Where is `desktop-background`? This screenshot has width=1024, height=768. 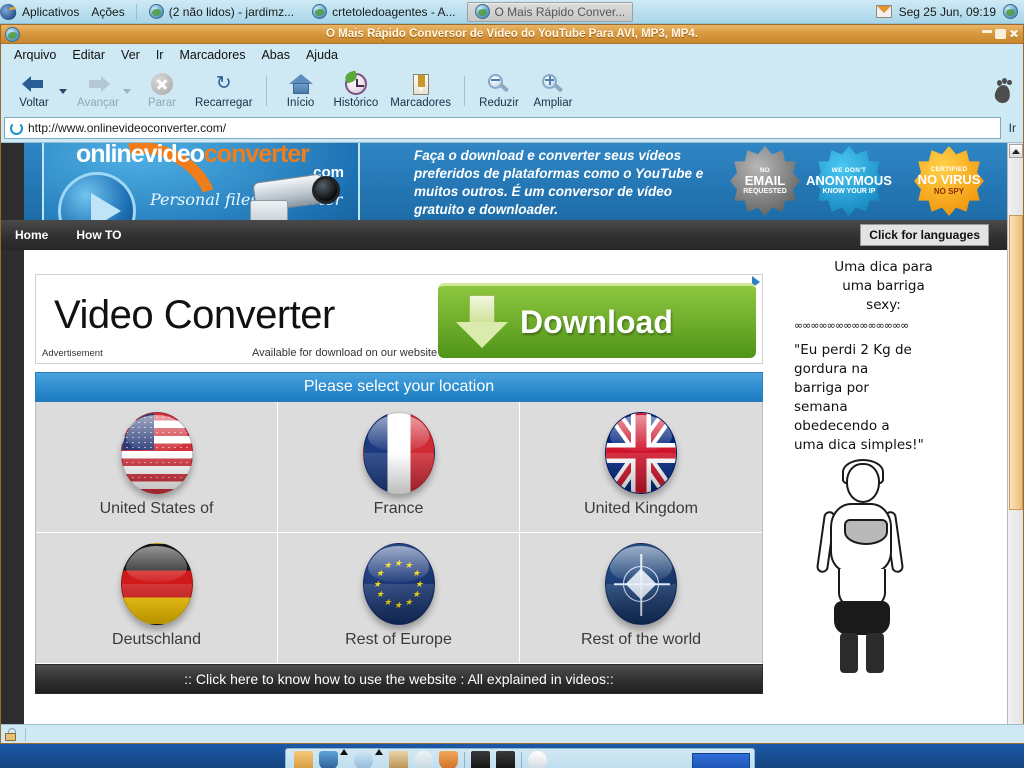
desktop-background is located at coordinates (512, 756).